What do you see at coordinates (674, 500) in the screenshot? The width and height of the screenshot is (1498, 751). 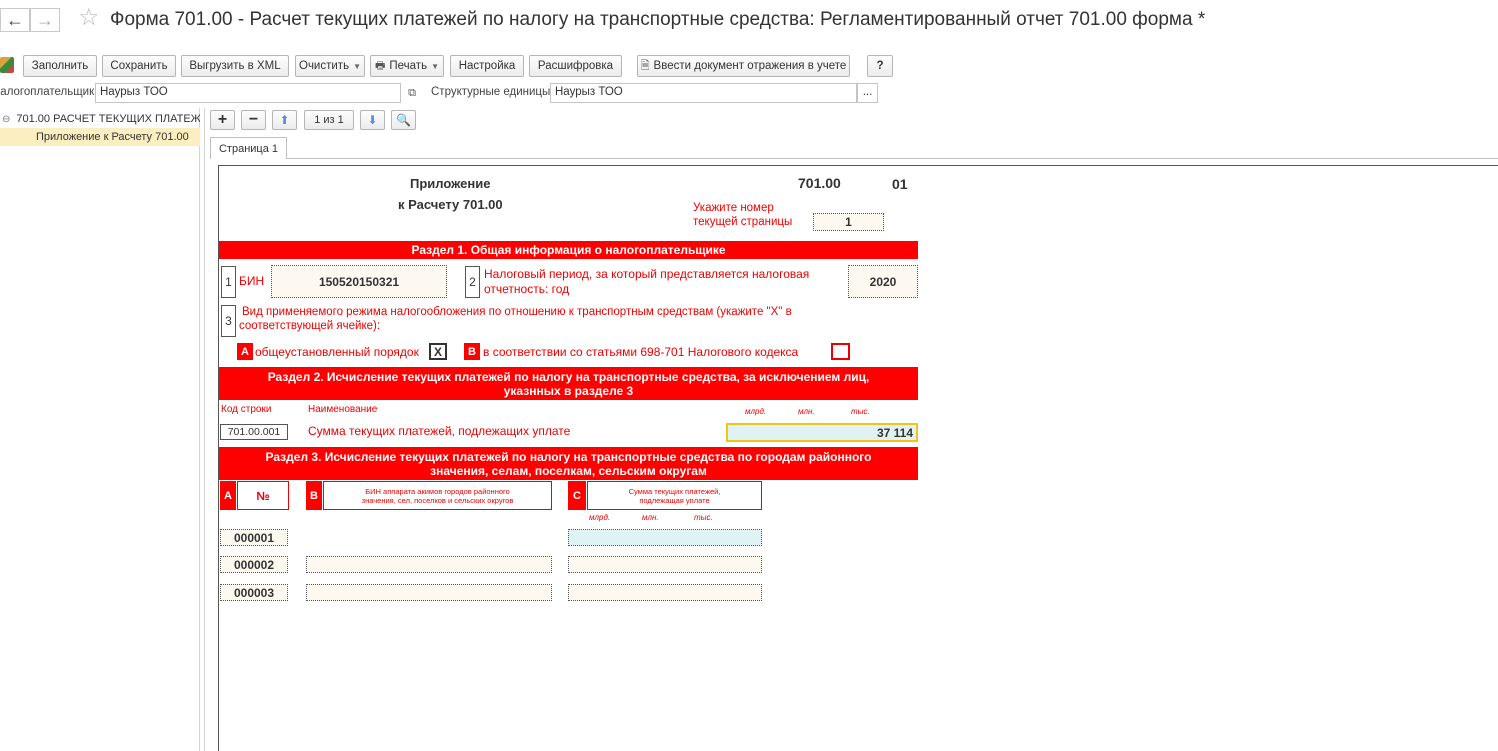 I see `column-c-header-line2: подлежащая уплате` at bounding box center [674, 500].